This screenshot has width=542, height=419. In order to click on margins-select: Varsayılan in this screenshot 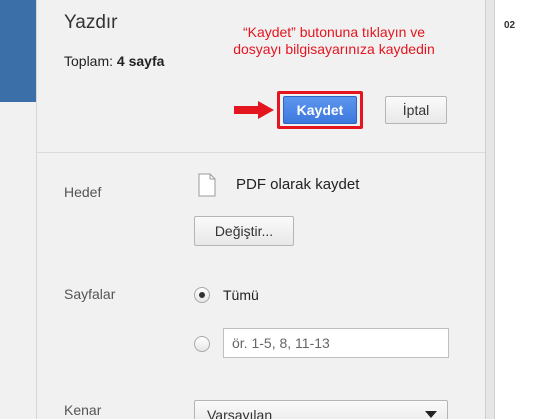, I will do `click(321, 409)`.